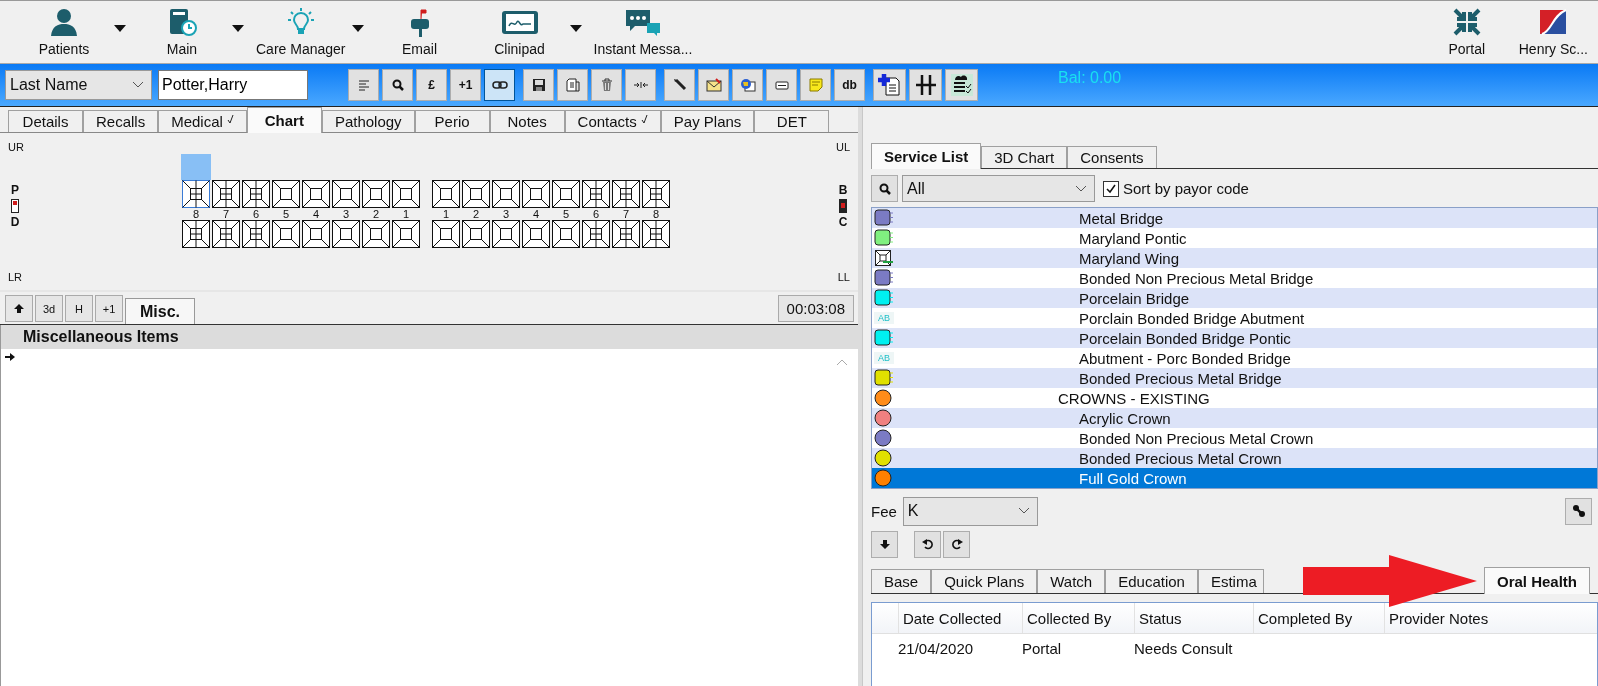  Describe the element at coordinates (707, 121) in the screenshot. I see `record-tab: Pay Plans` at that location.